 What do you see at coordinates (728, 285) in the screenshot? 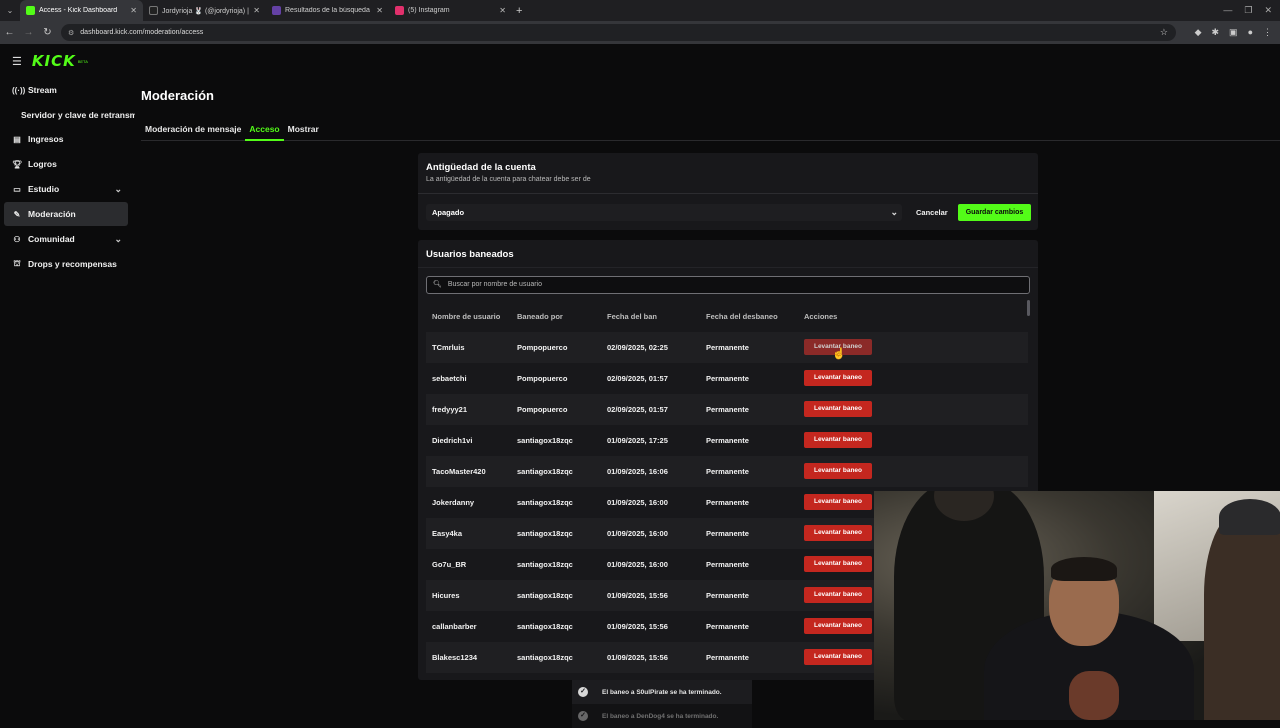
I see `search-input: 🔍︎ Buscar por nombre de usuario` at bounding box center [728, 285].